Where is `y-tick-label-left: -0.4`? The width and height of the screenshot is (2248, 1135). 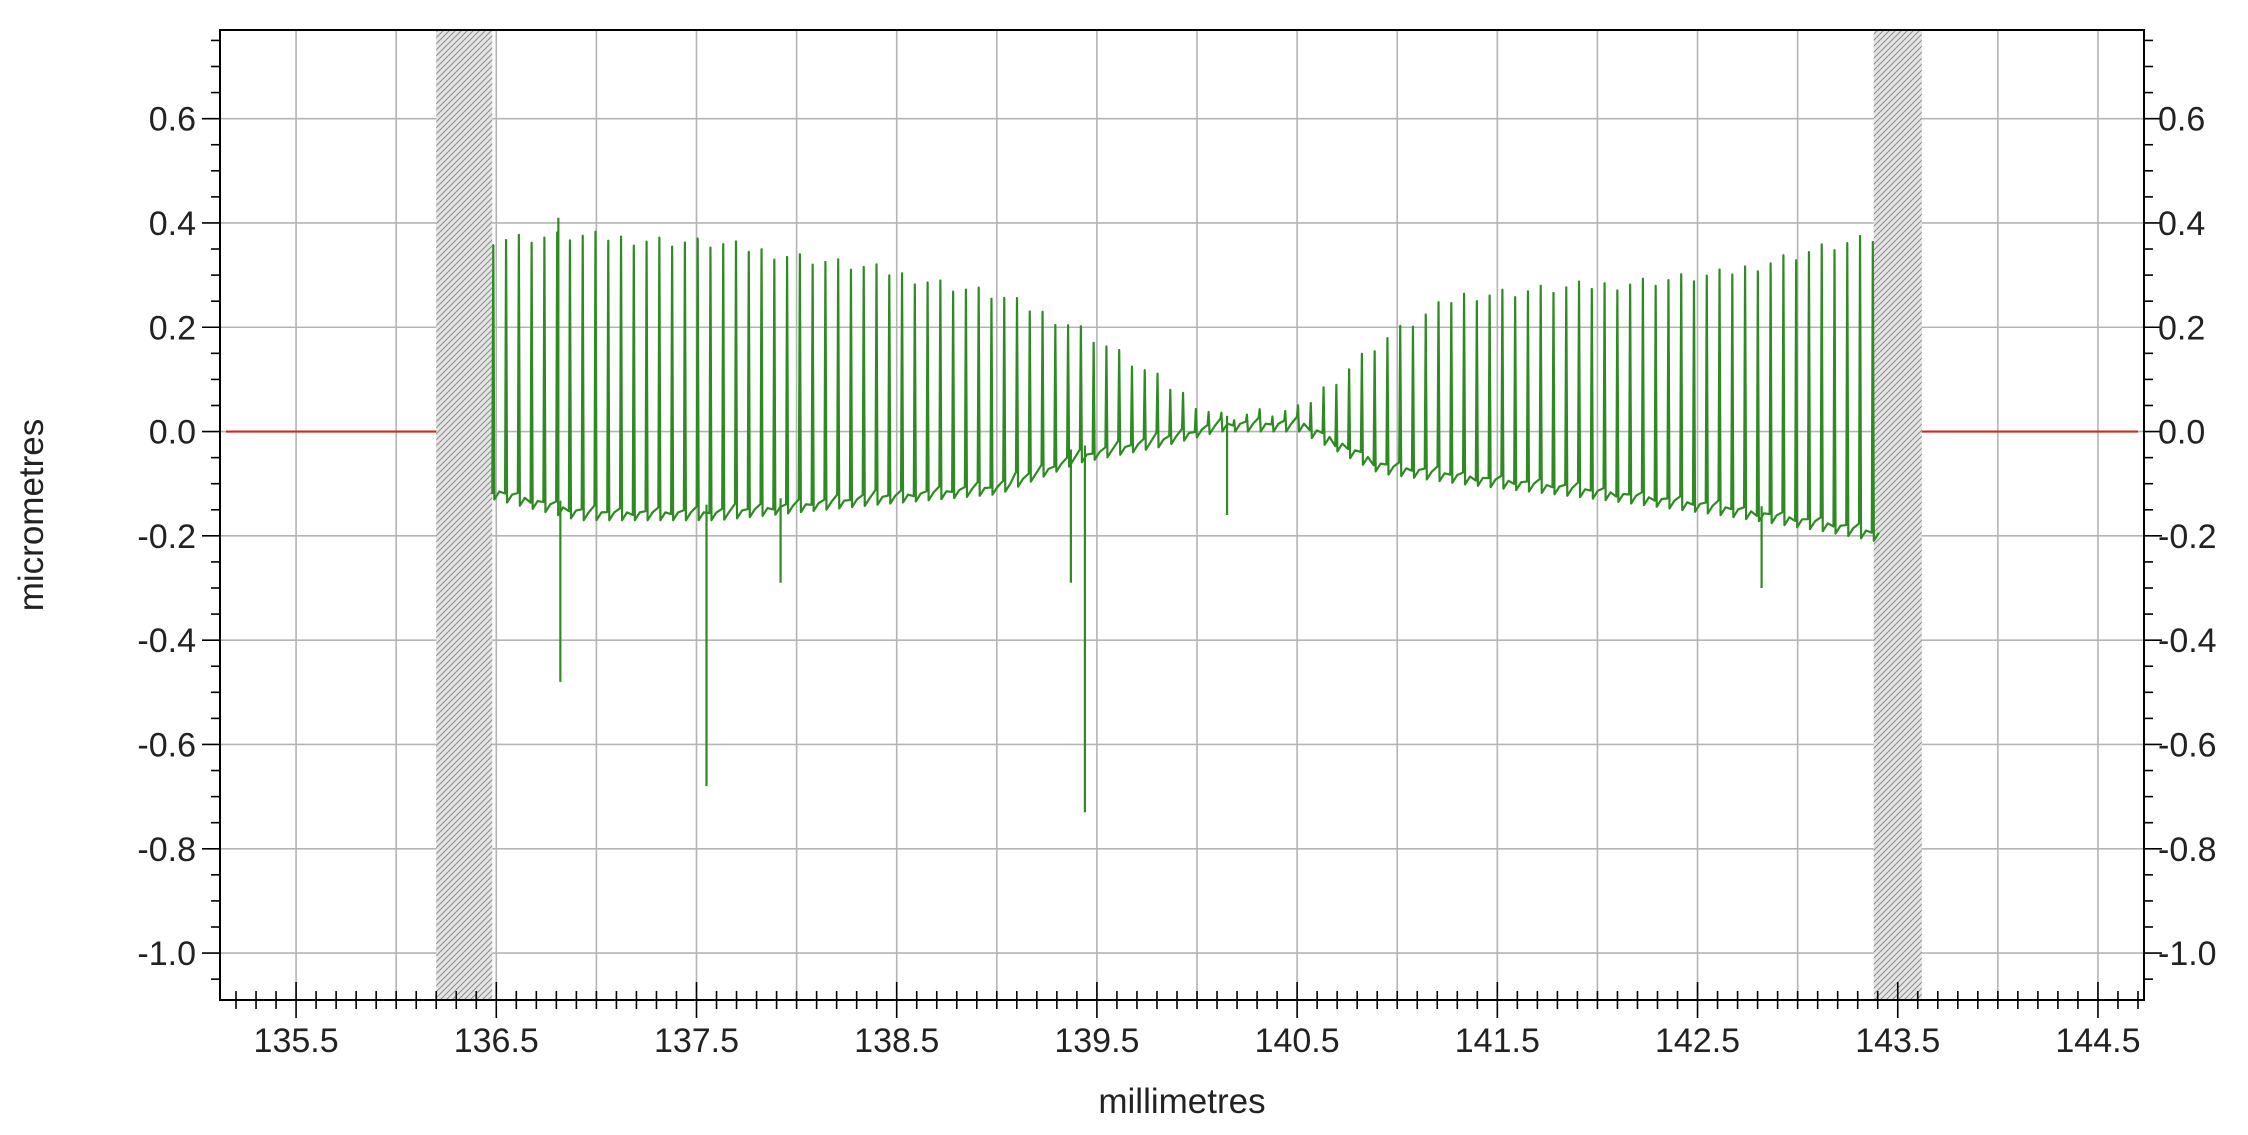 y-tick-label-left: -0.4 is located at coordinates (166, 641).